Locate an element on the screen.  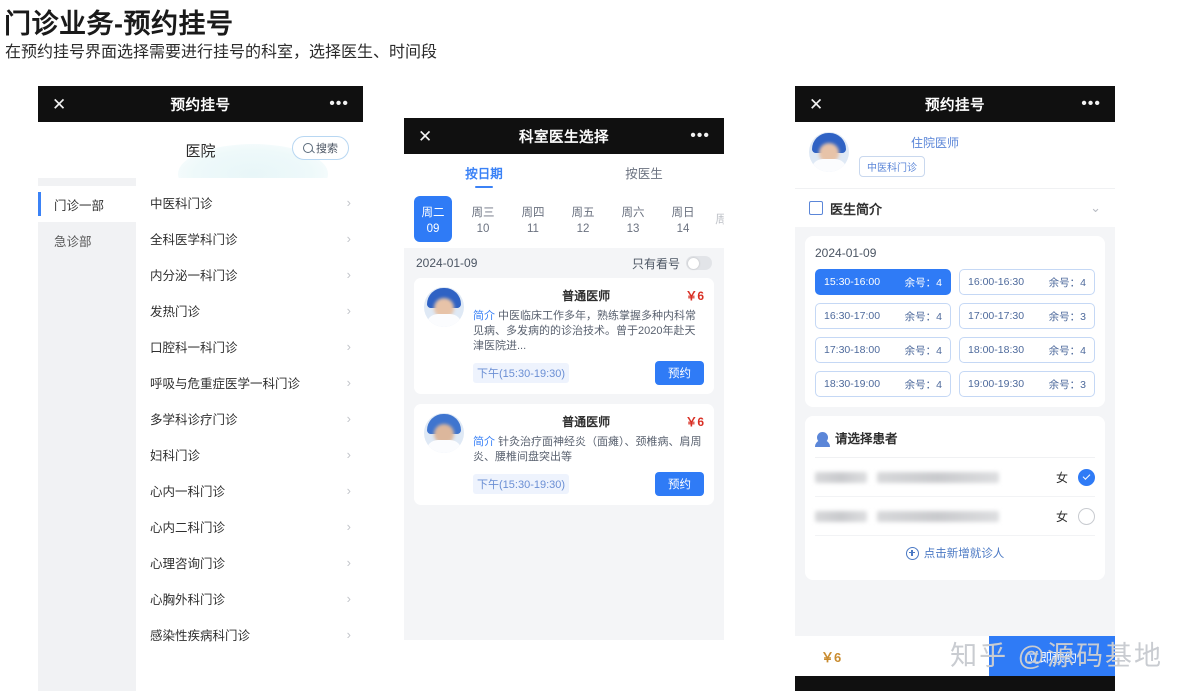
list-item: 中医科门诊 › is located at coordinates (249, 202).